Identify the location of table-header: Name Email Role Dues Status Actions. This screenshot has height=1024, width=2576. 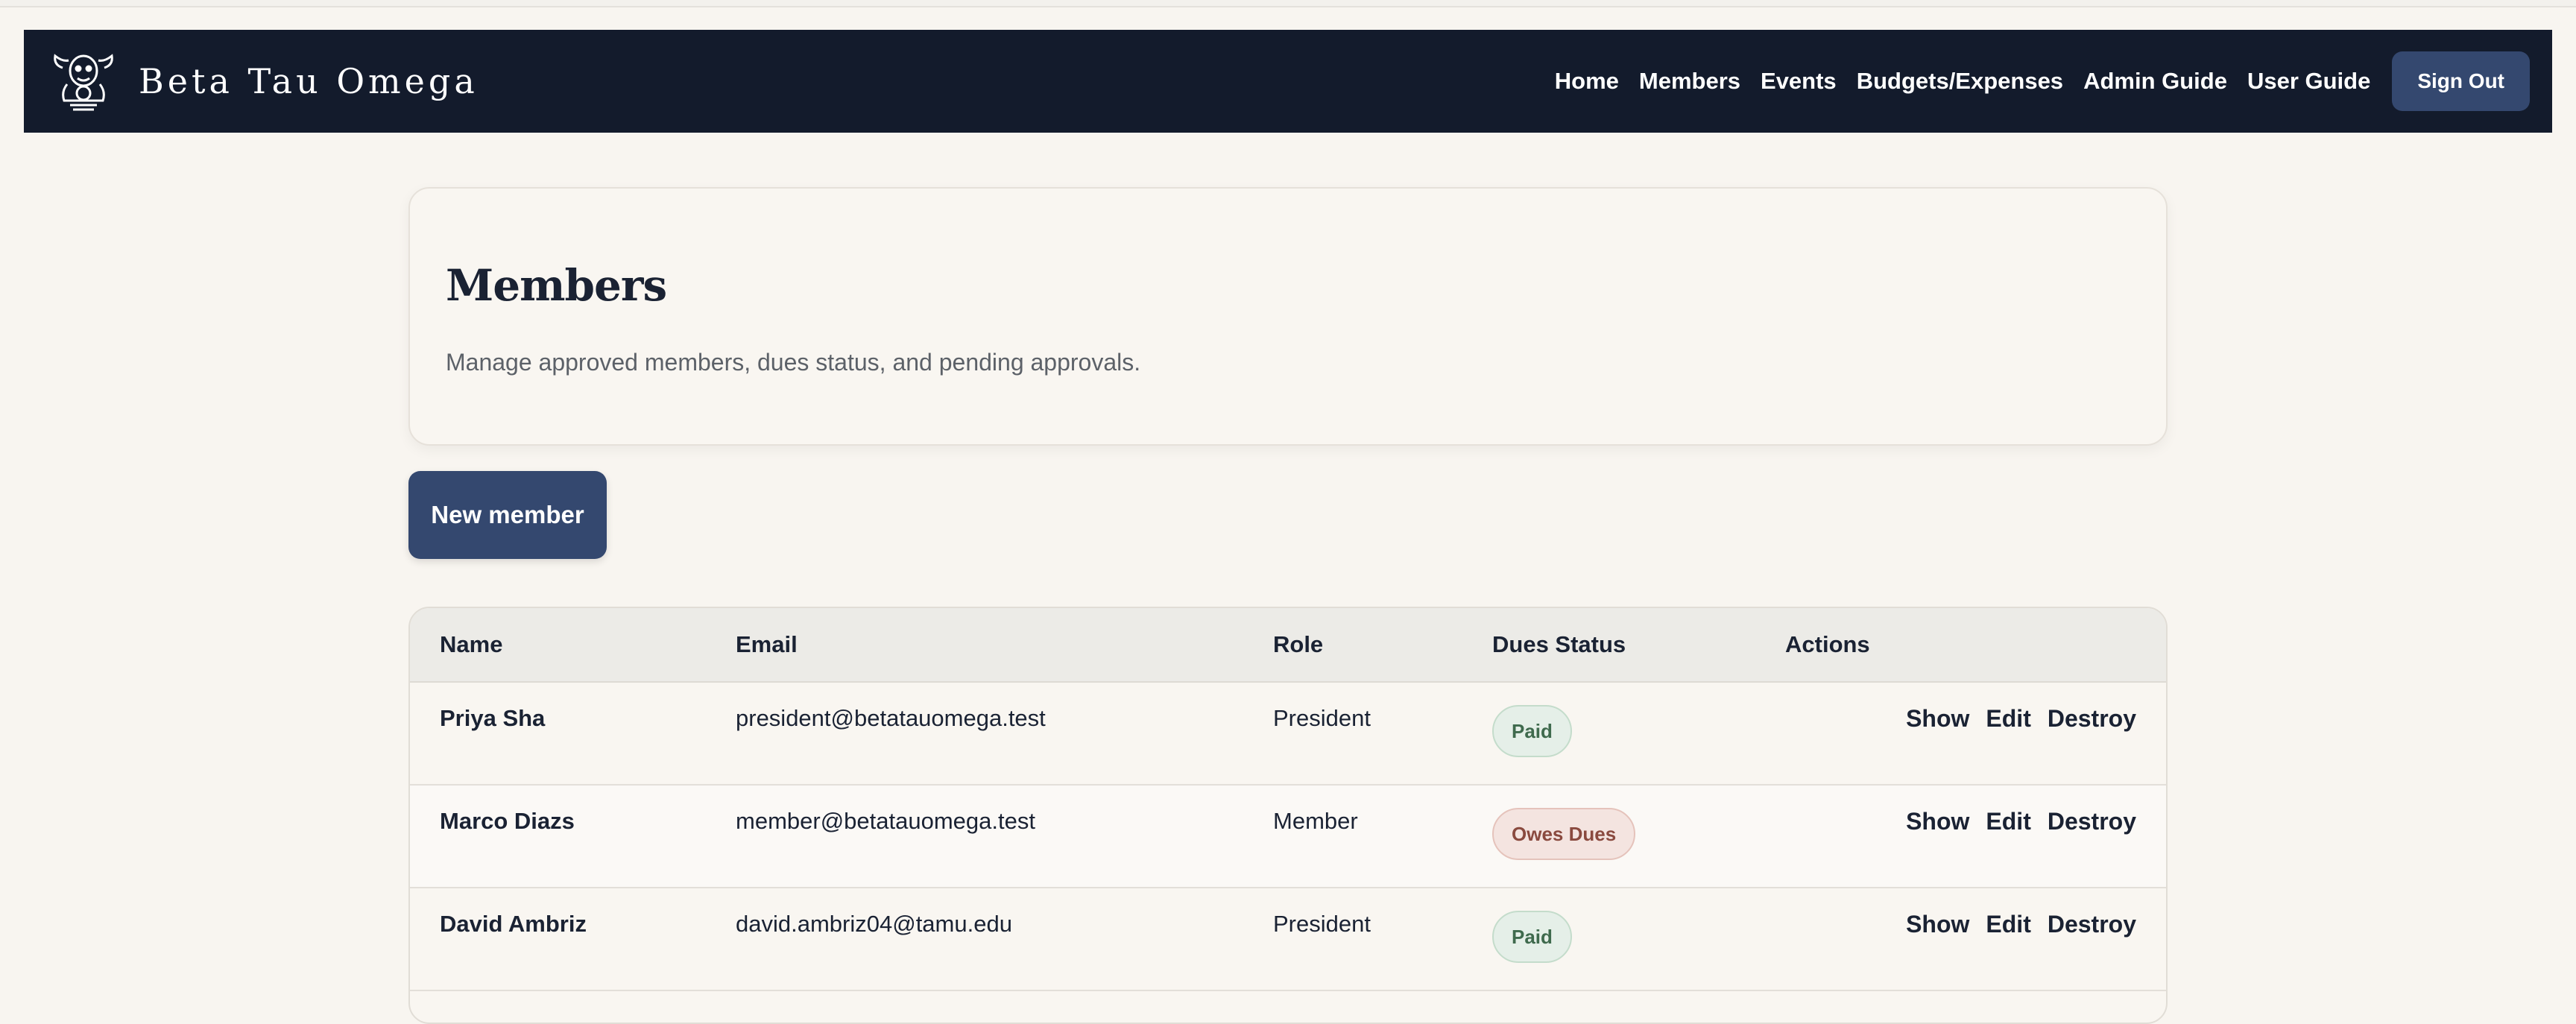
(1288, 645).